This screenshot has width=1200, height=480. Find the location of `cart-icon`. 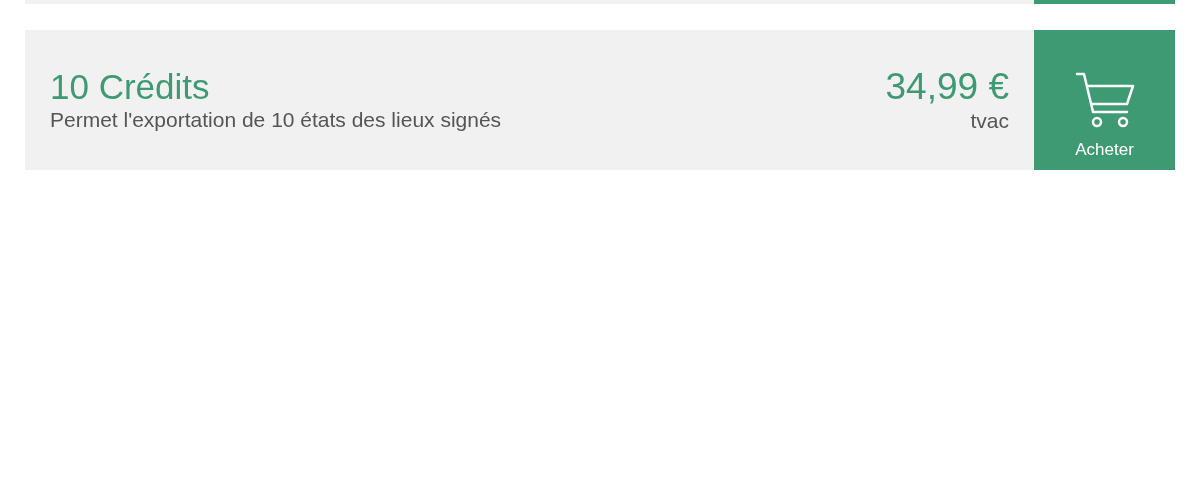

cart-icon is located at coordinates (1104, 101).